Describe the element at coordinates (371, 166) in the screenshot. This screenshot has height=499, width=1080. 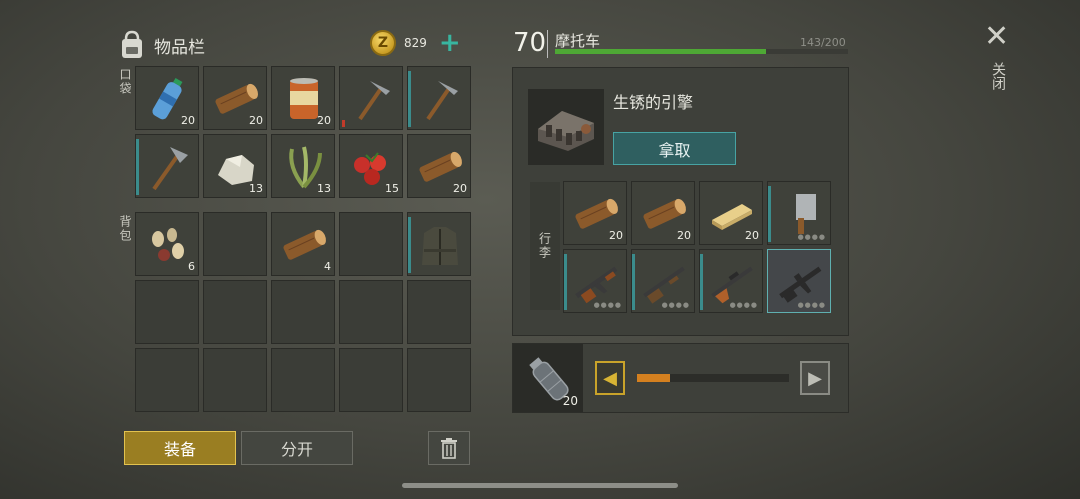
I see `berries-slot: 15` at that location.